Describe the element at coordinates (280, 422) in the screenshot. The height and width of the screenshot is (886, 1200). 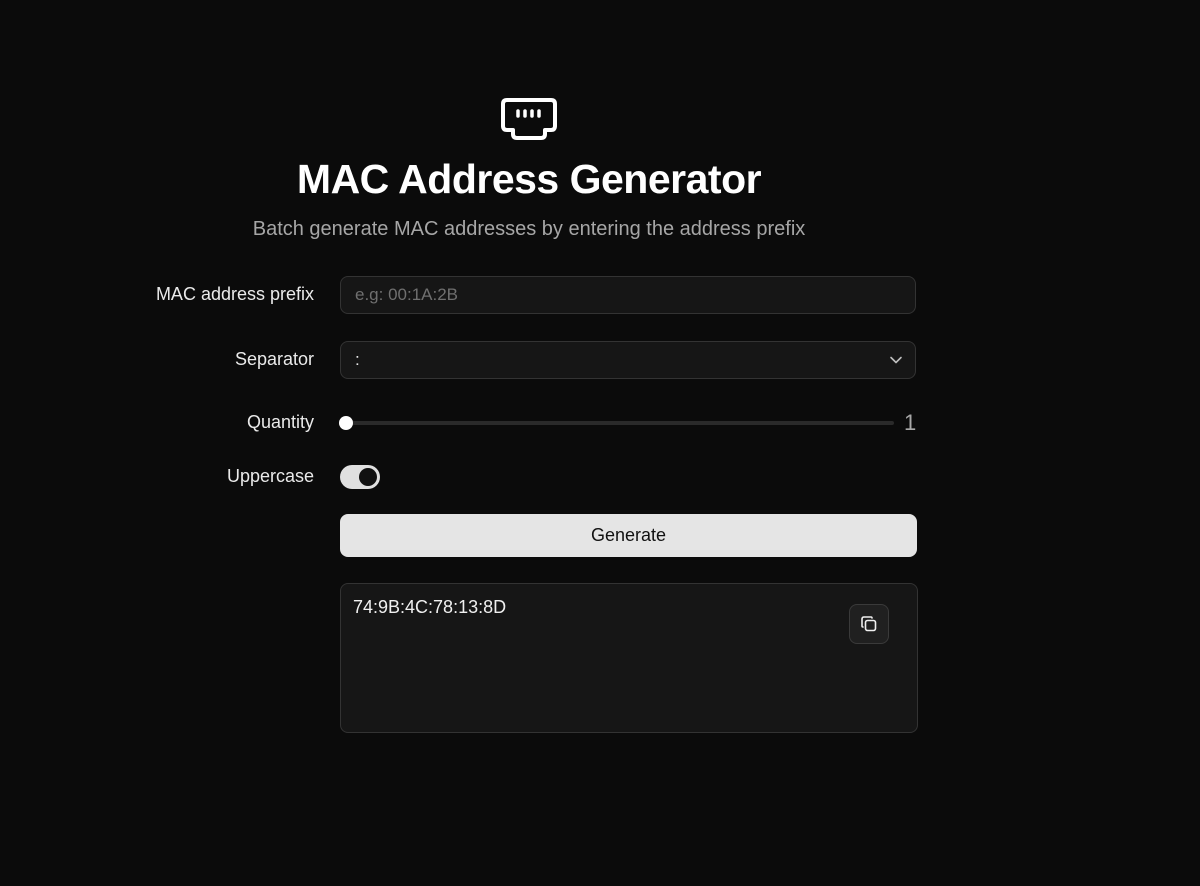
I see `quantity-label: Quantity` at that location.